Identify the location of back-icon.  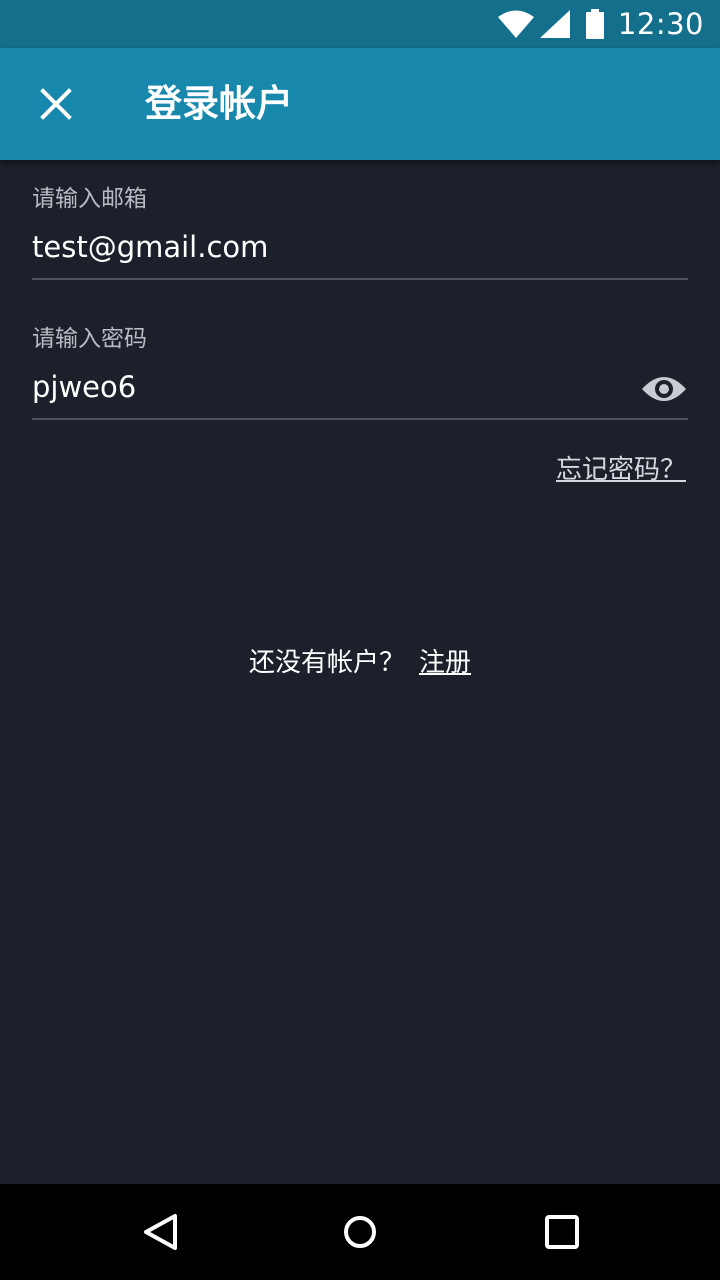
(160, 1232).